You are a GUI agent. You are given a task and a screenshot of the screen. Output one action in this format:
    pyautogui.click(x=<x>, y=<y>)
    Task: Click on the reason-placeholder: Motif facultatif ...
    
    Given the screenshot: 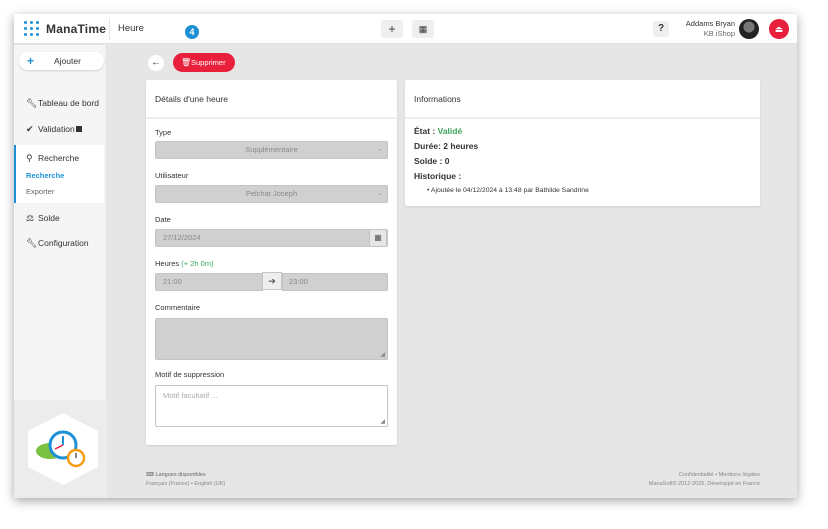 What is the action you would take?
    pyautogui.click(x=190, y=395)
    